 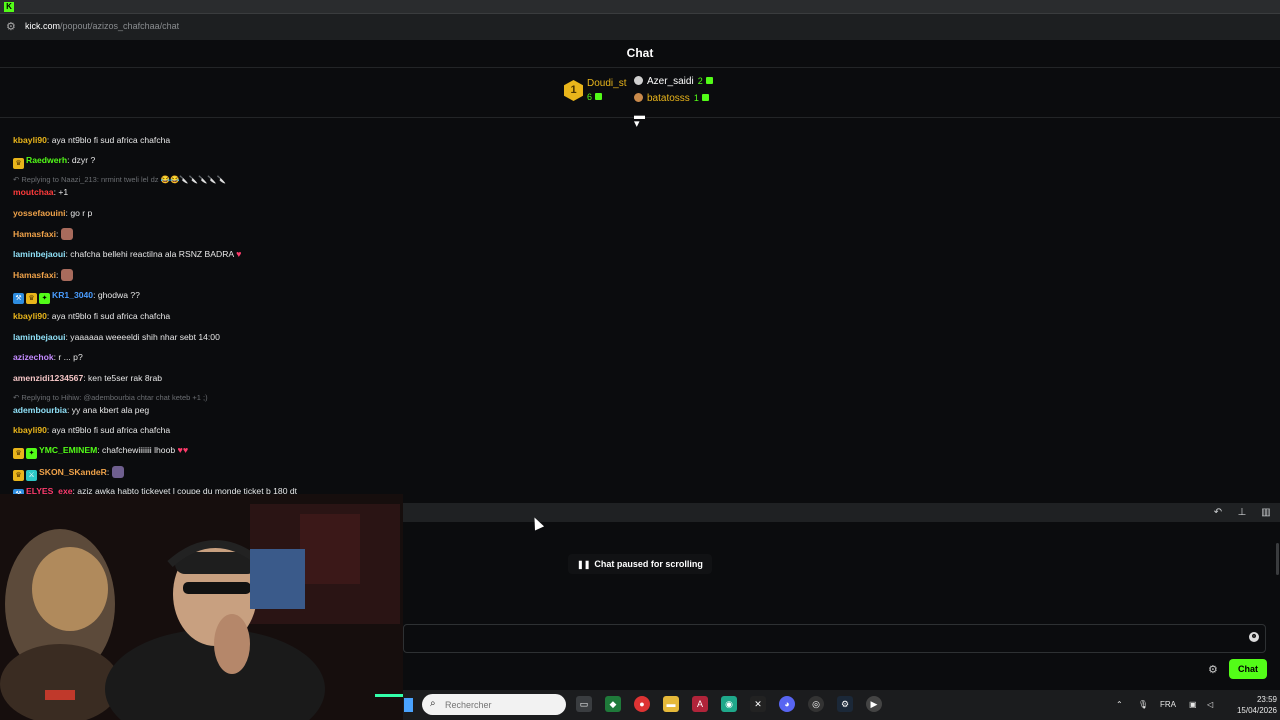 I want to click on gift-icon, so click(x=705, y=97).